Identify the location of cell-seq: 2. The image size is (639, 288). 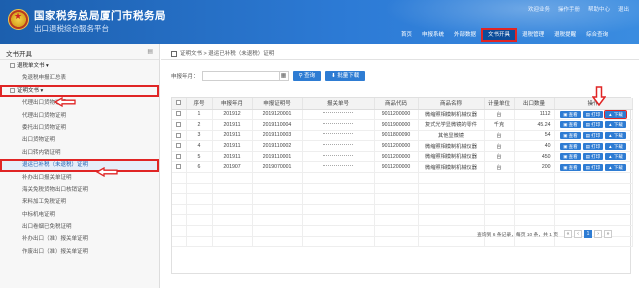
(199, 125).